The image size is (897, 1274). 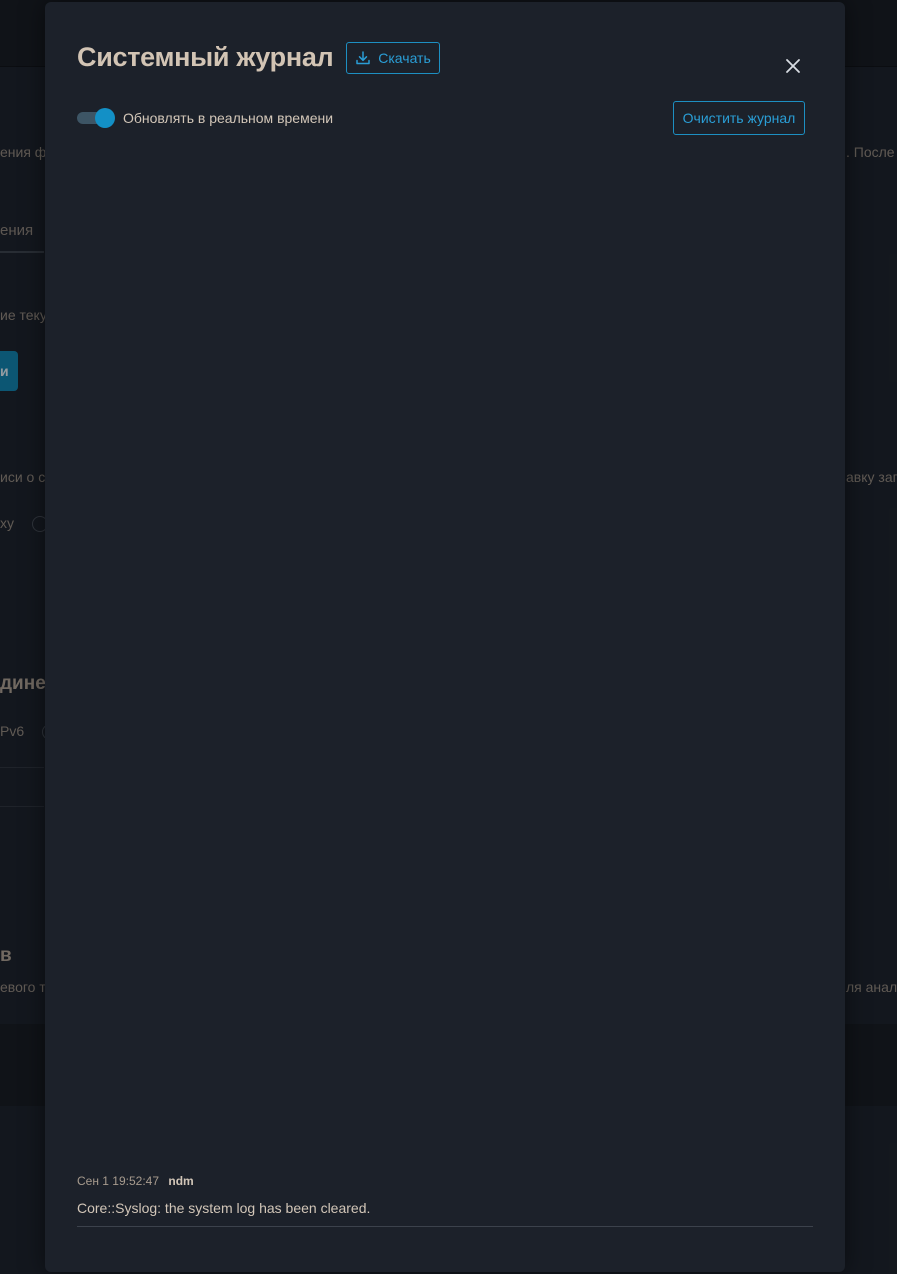 I want to click on log-timestamp: Сен 1 19:52:47, so click(x=118, y=1181).